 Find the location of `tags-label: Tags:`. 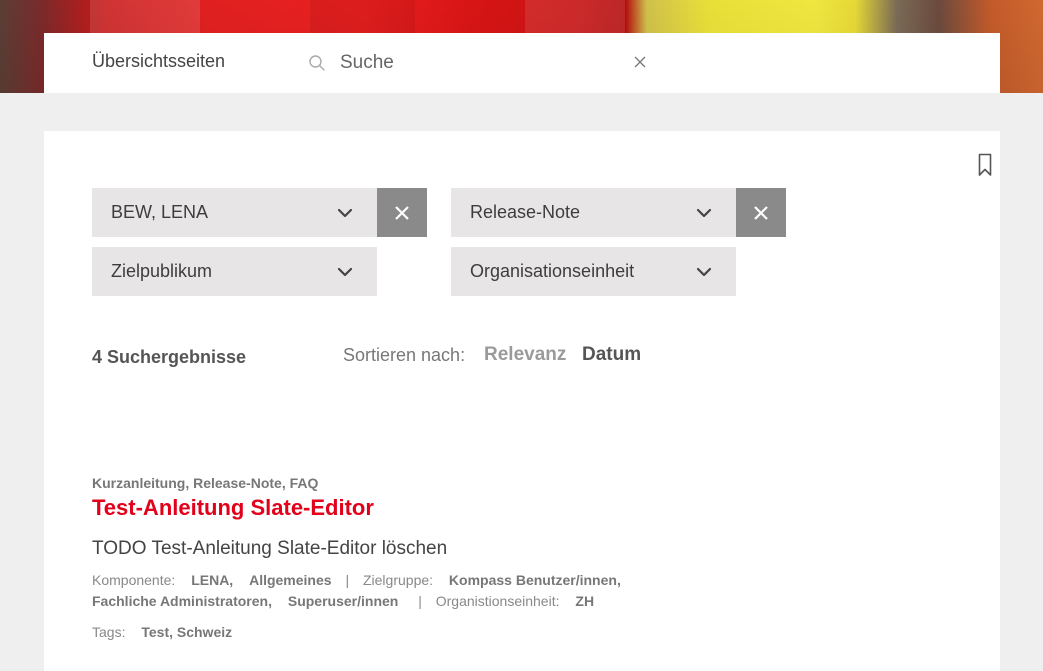

tags-label: Tags: is located at coordinates (109, 632).